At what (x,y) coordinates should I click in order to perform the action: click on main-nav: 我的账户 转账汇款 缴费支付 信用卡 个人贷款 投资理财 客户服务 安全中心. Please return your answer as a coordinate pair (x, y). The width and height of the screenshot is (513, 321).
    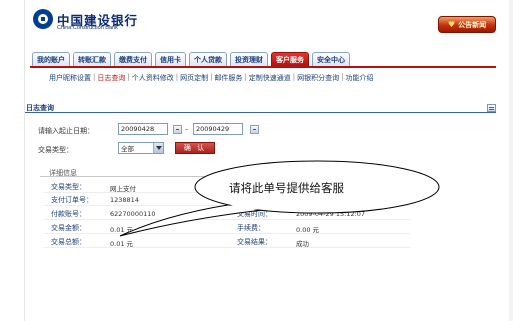
    Looking at the image, I should click on (191, 59).